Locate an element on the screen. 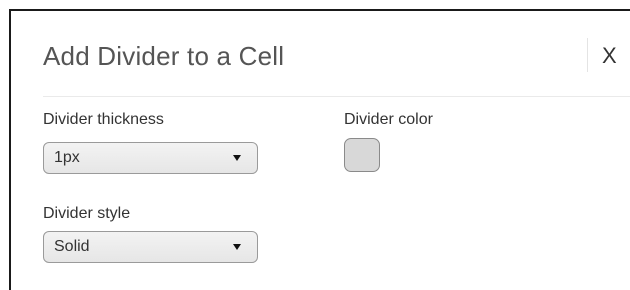 Image resolution: width=630 pixels, height=290 pixels. title-separator is located at coordinates (587, 55).